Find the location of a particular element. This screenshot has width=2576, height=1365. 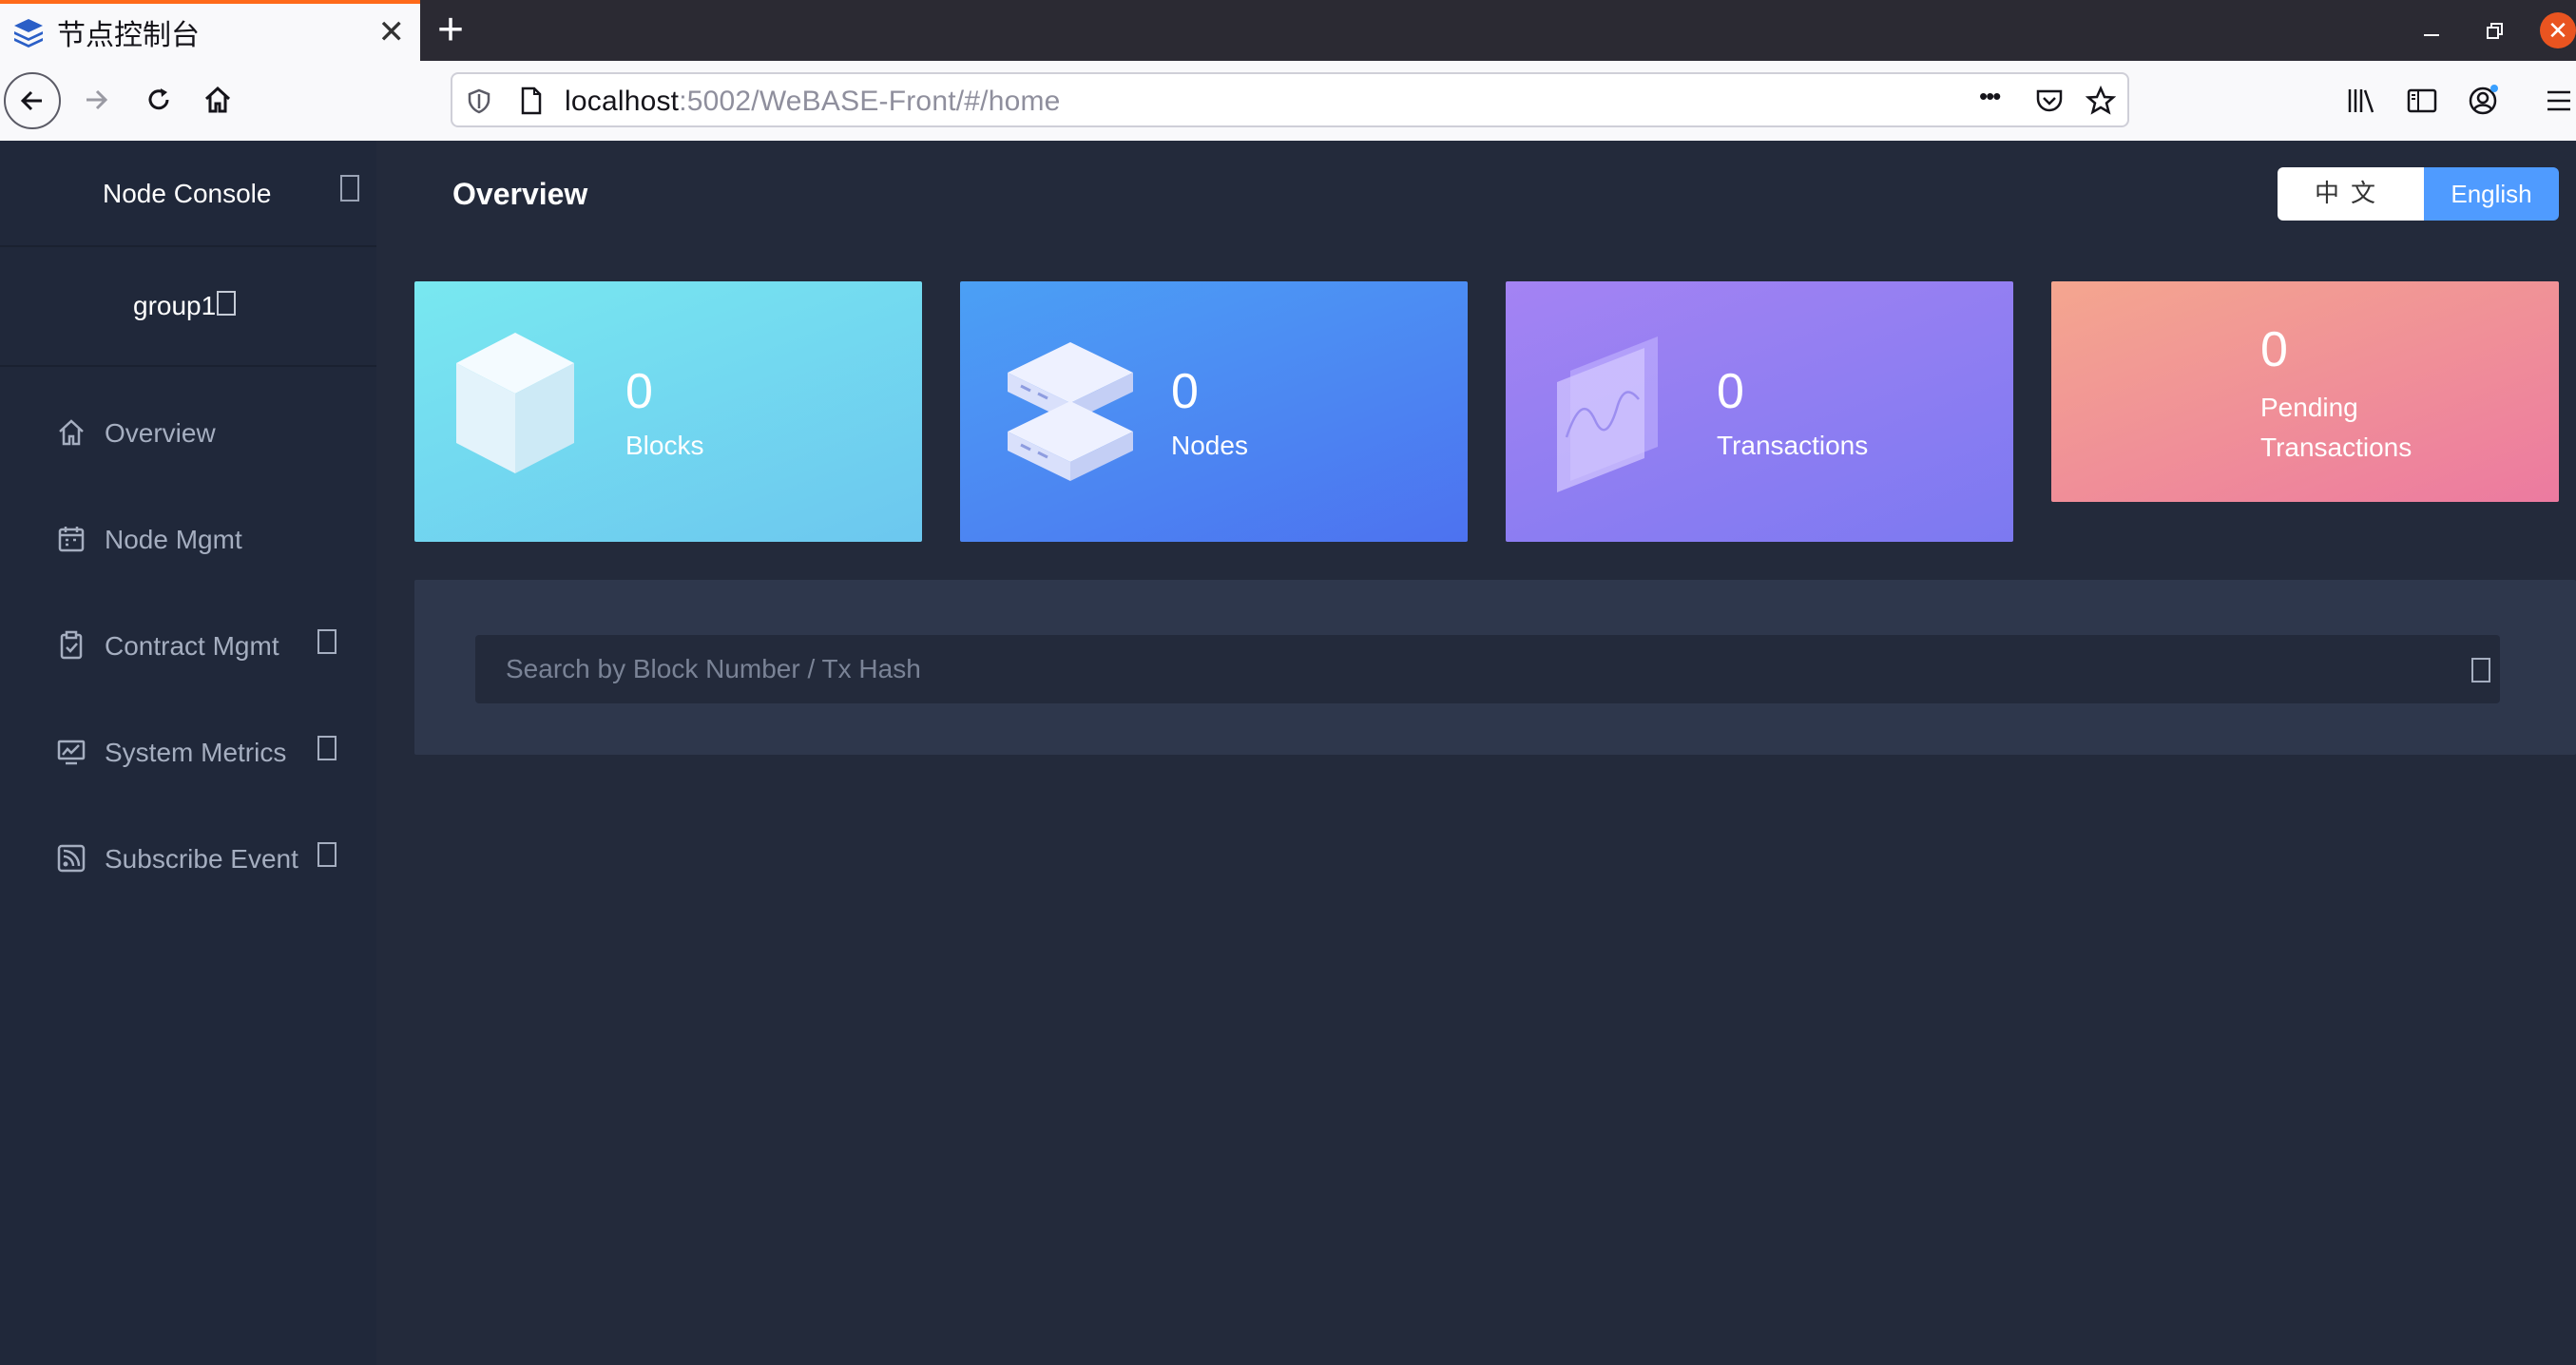

url-bar: localhost:5002/WeBASE-Front/#/home ••• is located at coordinates (1290, 99).